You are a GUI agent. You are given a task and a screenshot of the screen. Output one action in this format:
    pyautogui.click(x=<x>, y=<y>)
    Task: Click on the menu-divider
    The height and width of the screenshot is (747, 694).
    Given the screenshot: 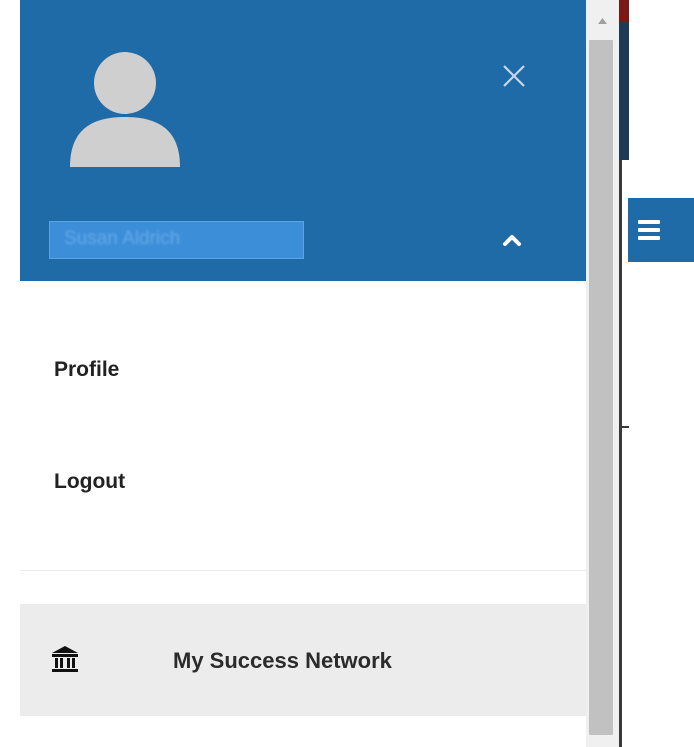 What is the action you would take?
    pyautogui.click(x=303, y=570)
    